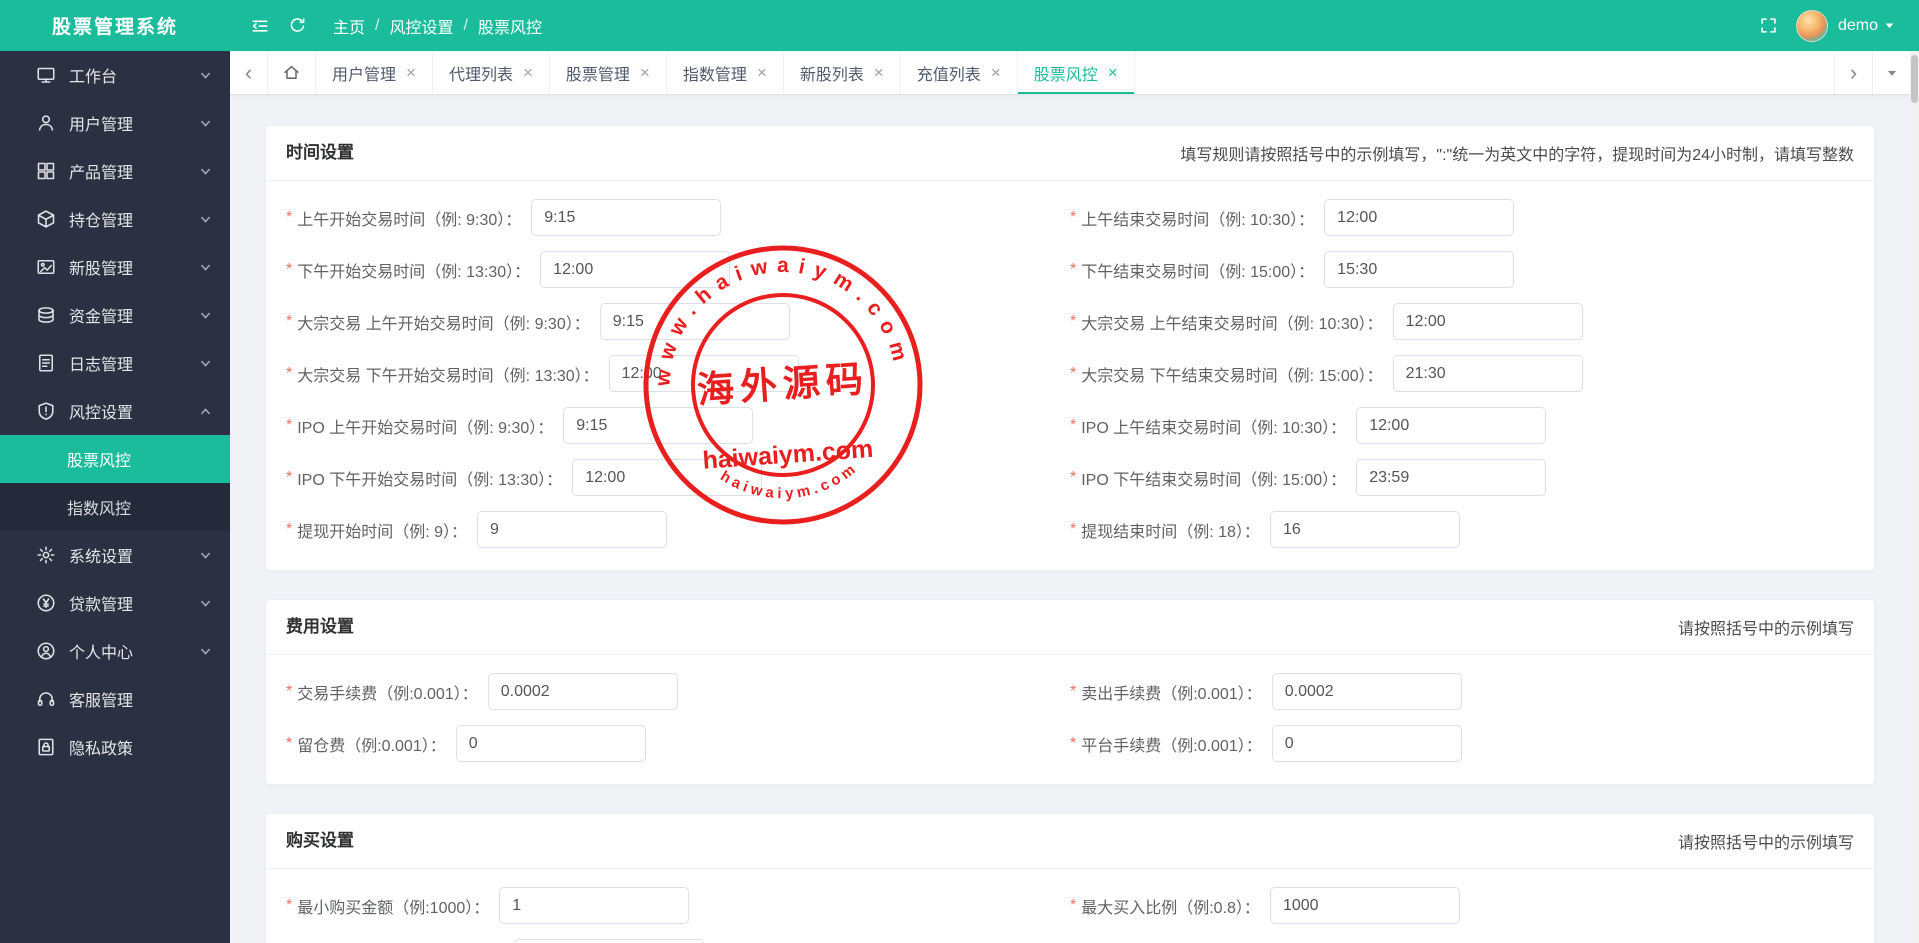  What do you see at coordinates (115, 699) in the screenshot?
I see `sidebar-item-service: 客服管理` at bounding box center [115, 699].